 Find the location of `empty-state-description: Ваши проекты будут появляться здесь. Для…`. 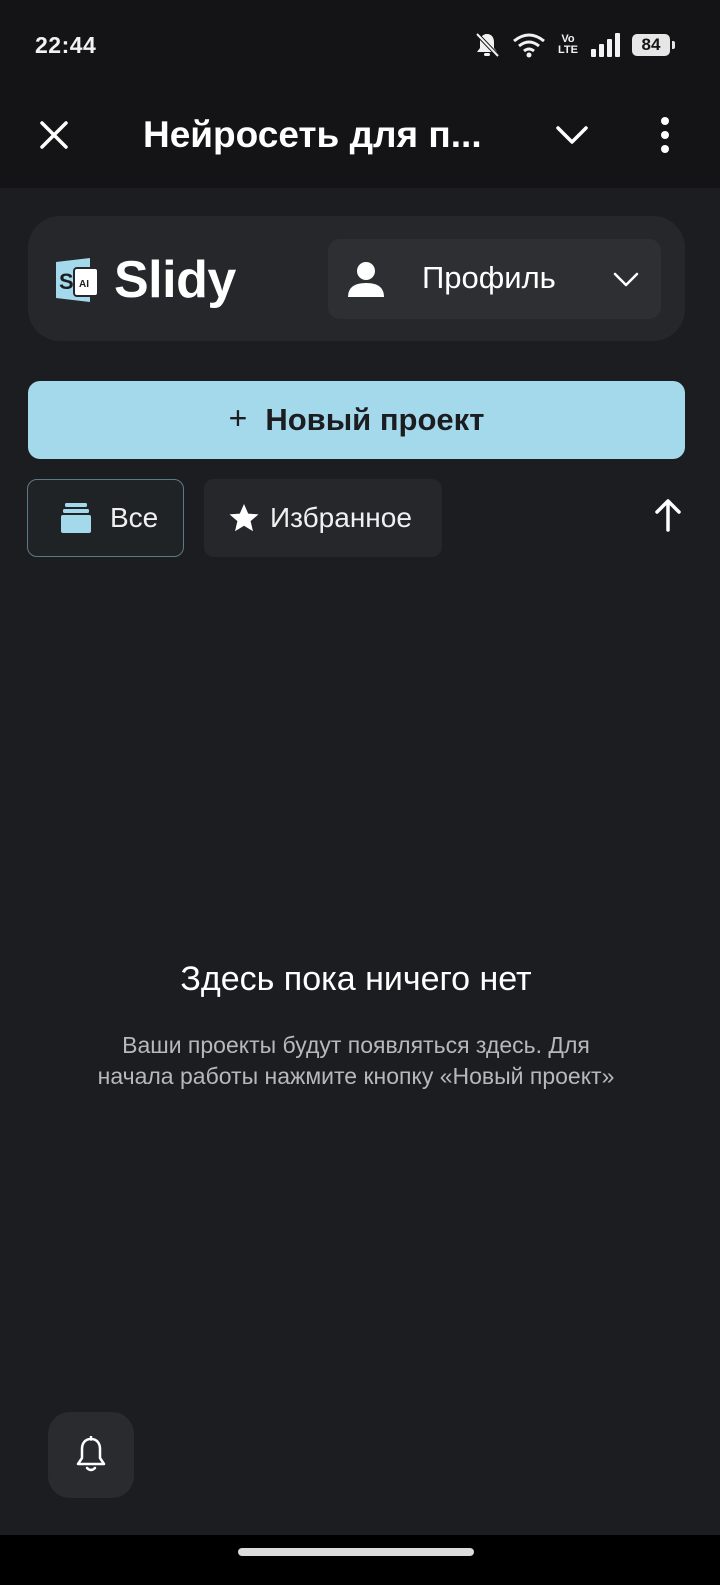

empty-state-description: Ваши проекты будут появляться здесь. Для… is located at coordinates (356, 1060).